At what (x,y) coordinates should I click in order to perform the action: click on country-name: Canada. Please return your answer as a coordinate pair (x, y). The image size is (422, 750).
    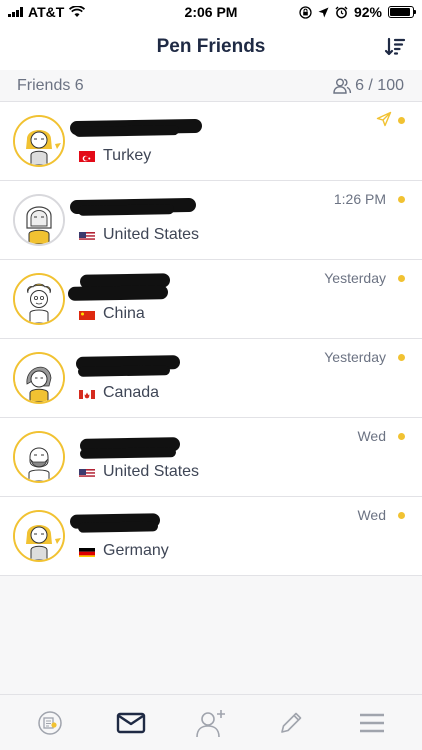
    Looking at the image, I should click on (131, 392).